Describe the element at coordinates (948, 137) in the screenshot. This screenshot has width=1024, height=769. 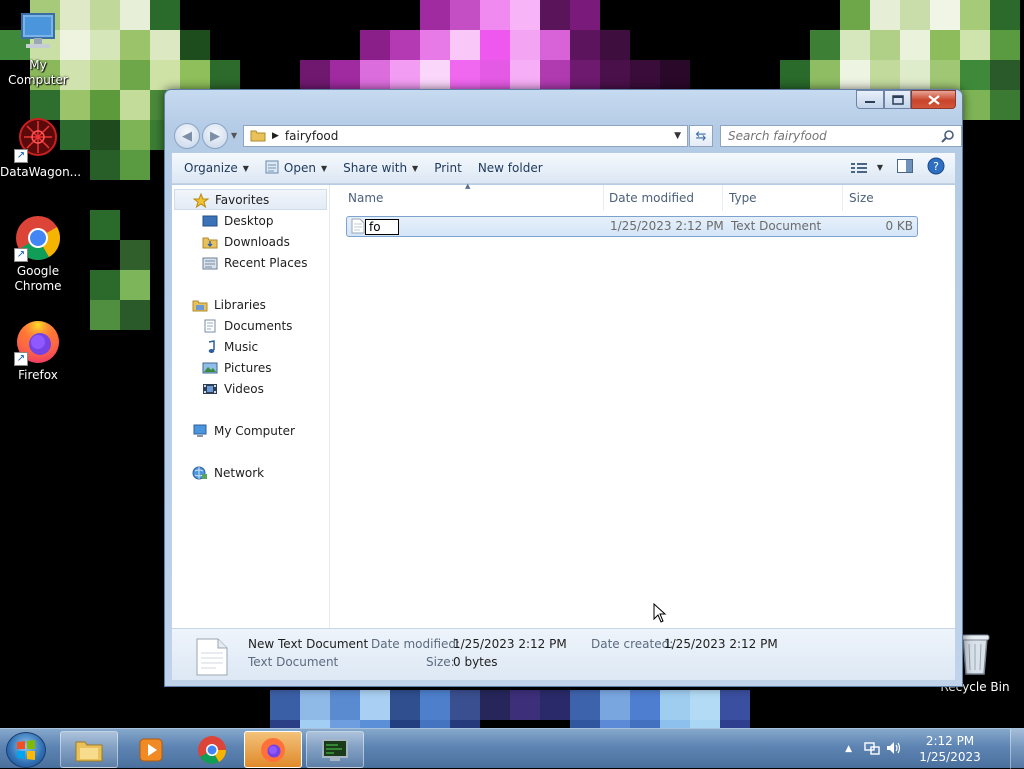
I see `search-icon` at that location.